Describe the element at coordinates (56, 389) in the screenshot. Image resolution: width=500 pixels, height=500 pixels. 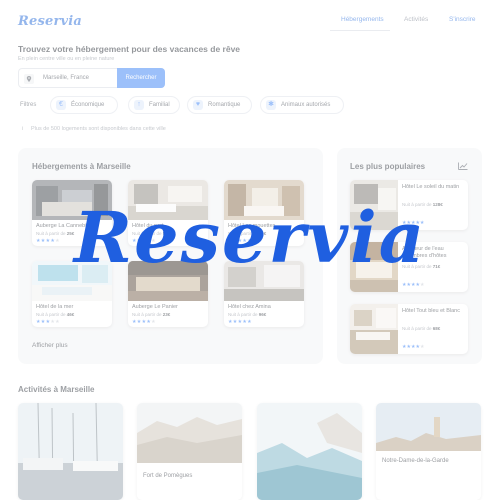
I see `activities-title: Activités à Marseille` at that location.